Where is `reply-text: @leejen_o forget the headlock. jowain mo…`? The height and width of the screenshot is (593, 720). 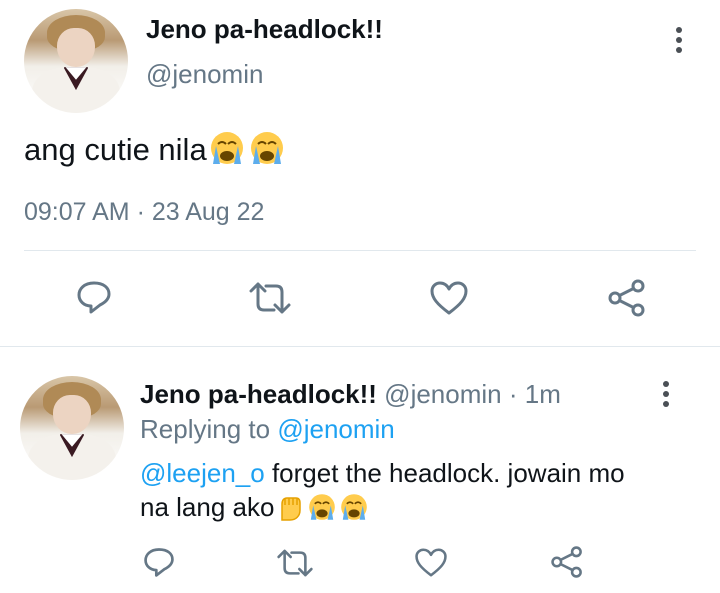
reply-text: @leejen_o forget the headlock. jowain mo… is located at coordinates (382, 493).